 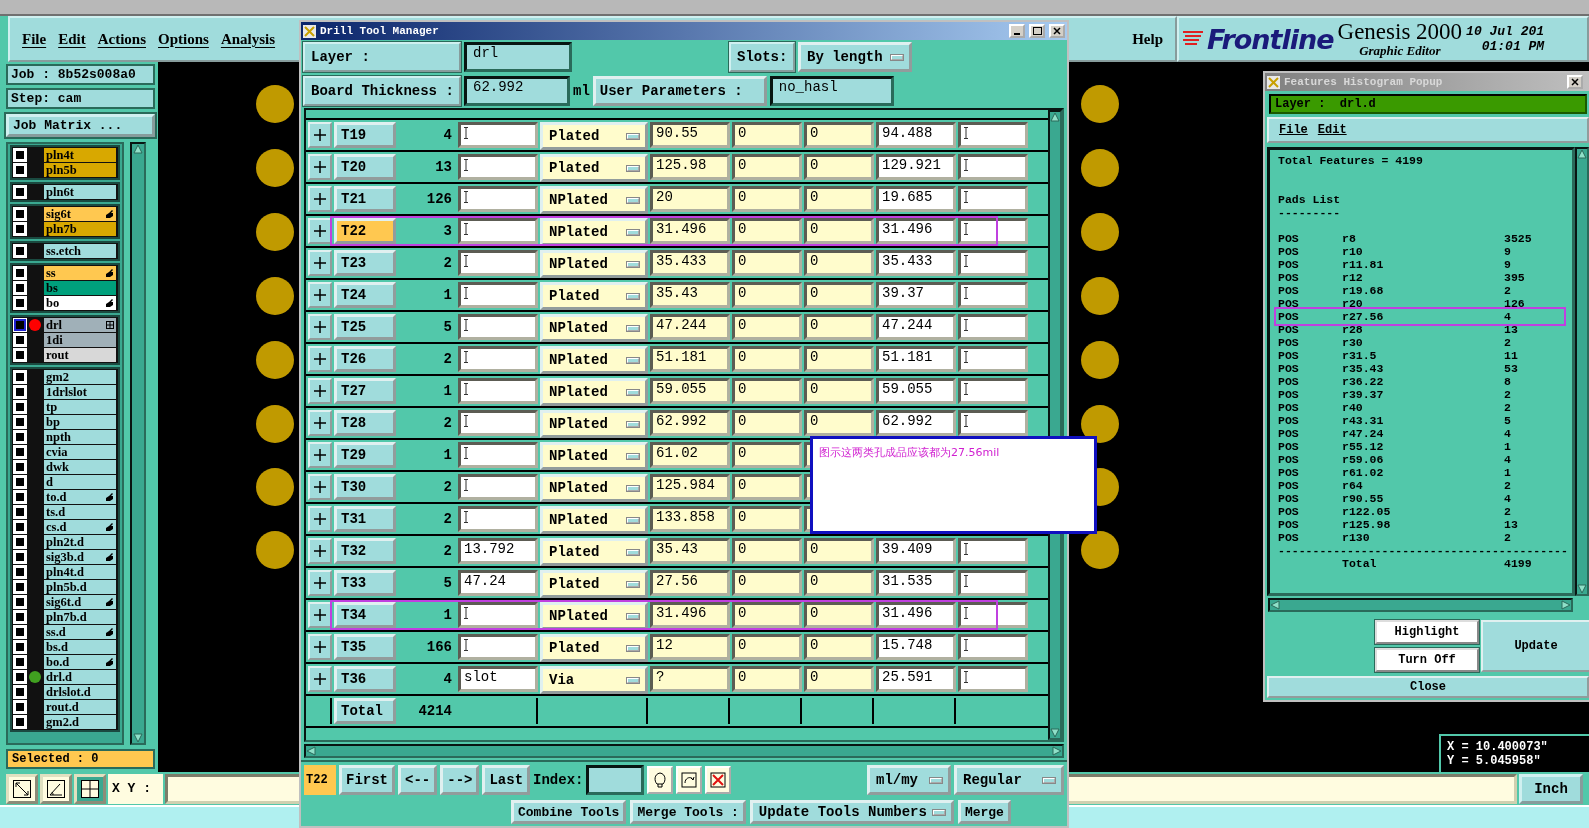 What do you see at coordinates (690, 647) in the screenshot?
I see `table-cell: 12` at bounding box center [690, 647].